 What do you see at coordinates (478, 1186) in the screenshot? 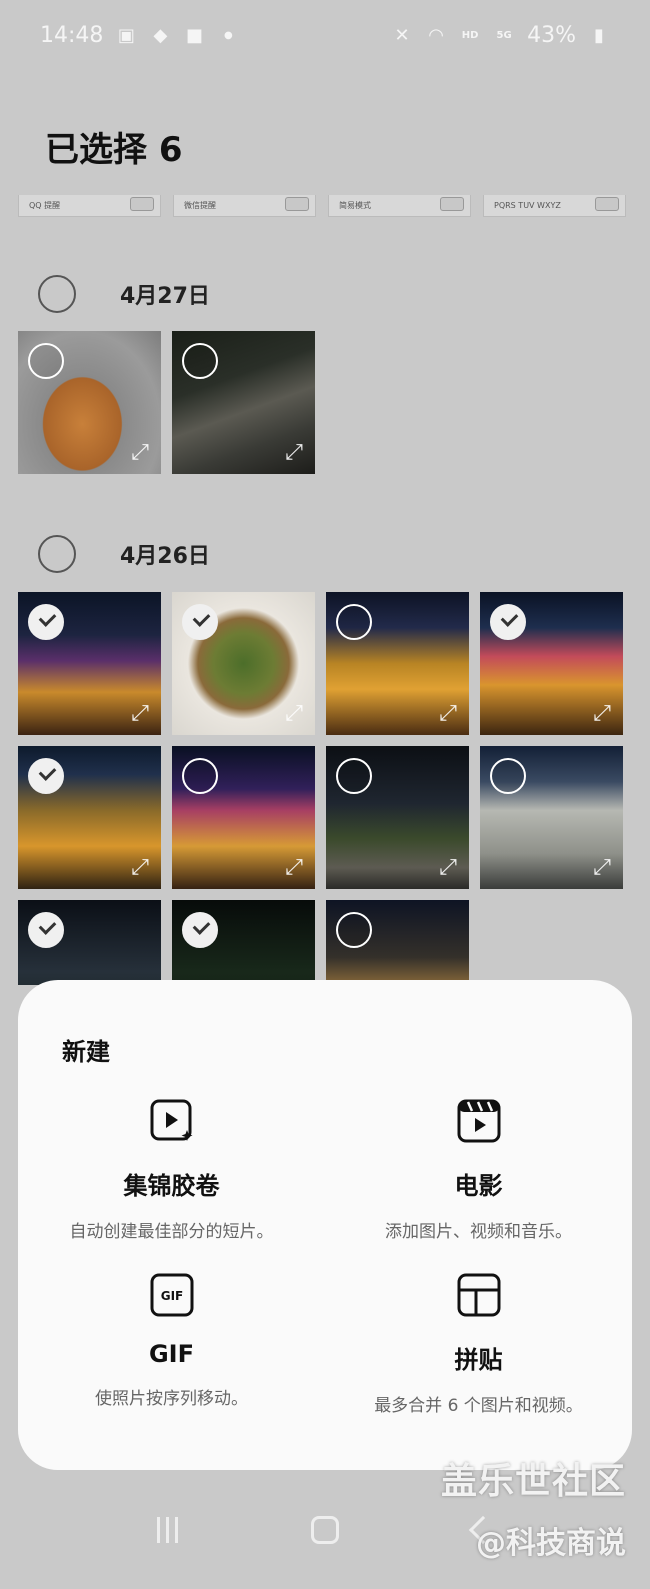
I see `option-title: 电影` at bounding box center [478, 1186].